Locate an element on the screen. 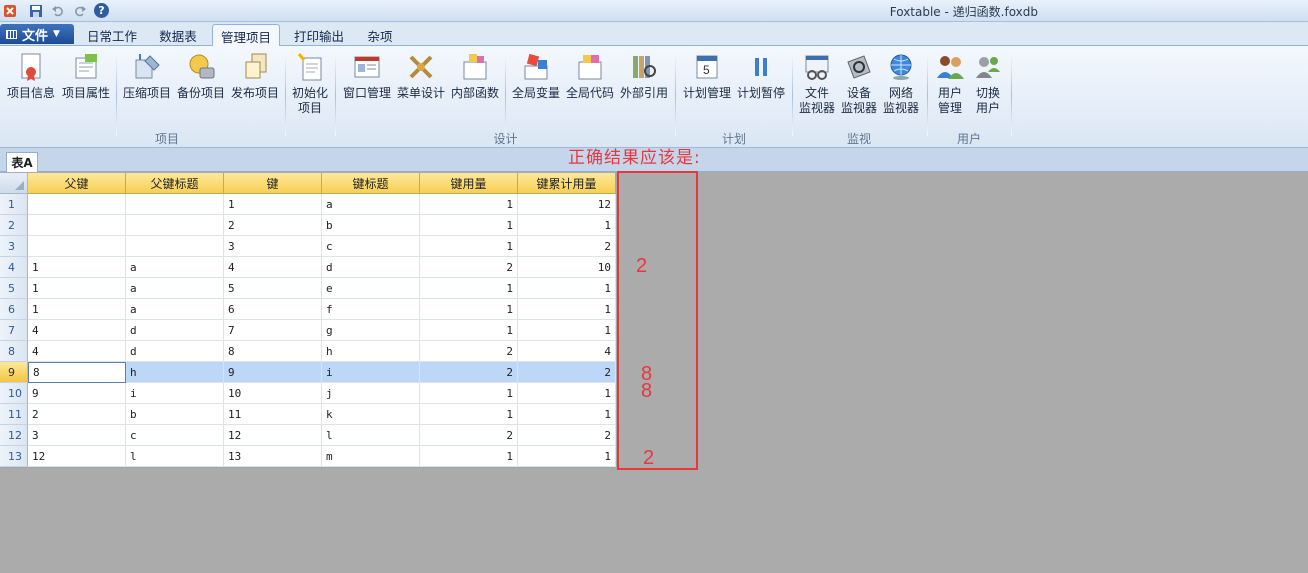 The height and width of the screenshot is (573, 1308). cell-key: 3 is located at coordinates (273, 246).